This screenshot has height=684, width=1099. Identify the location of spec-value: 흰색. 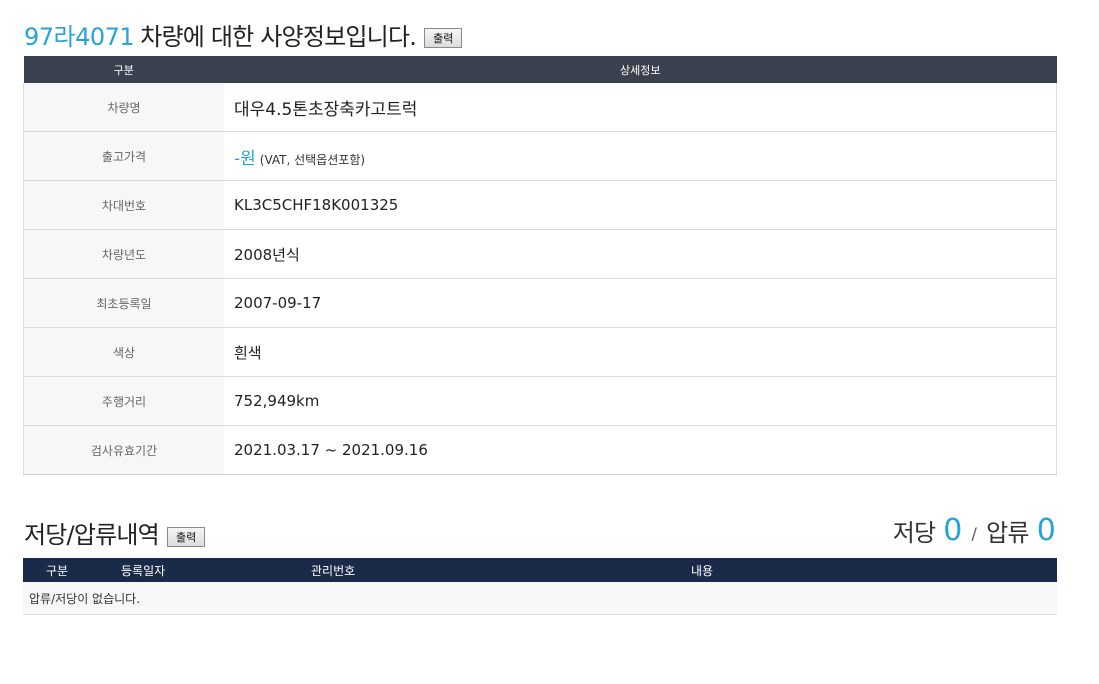
(640, 352).